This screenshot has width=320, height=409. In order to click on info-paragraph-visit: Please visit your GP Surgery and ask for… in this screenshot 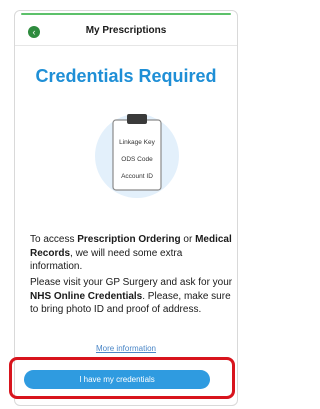, I will do `click(132, 296)`.